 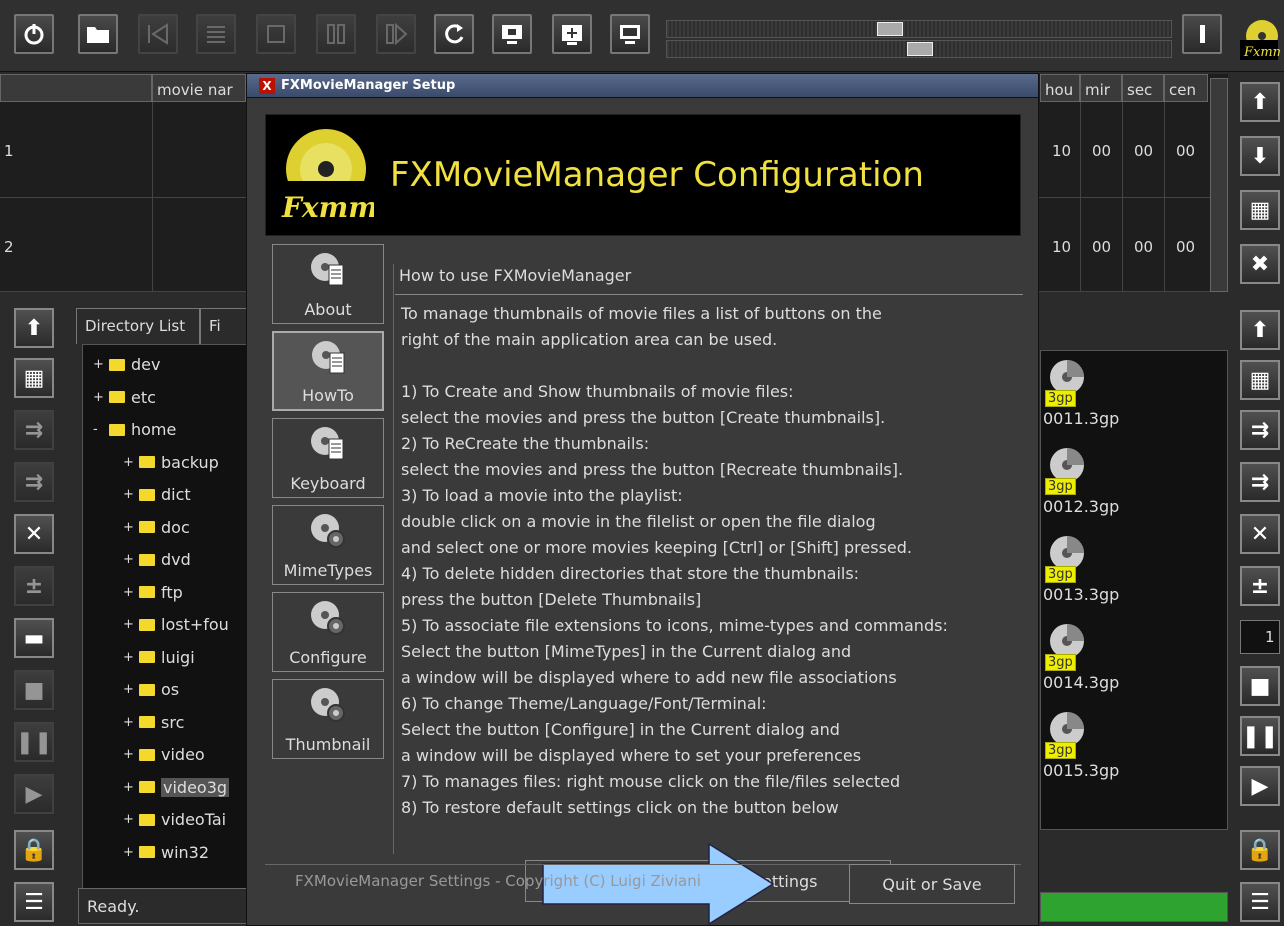 I want to click on move-down-icon: ⬇, so click(x=1260, y=156).